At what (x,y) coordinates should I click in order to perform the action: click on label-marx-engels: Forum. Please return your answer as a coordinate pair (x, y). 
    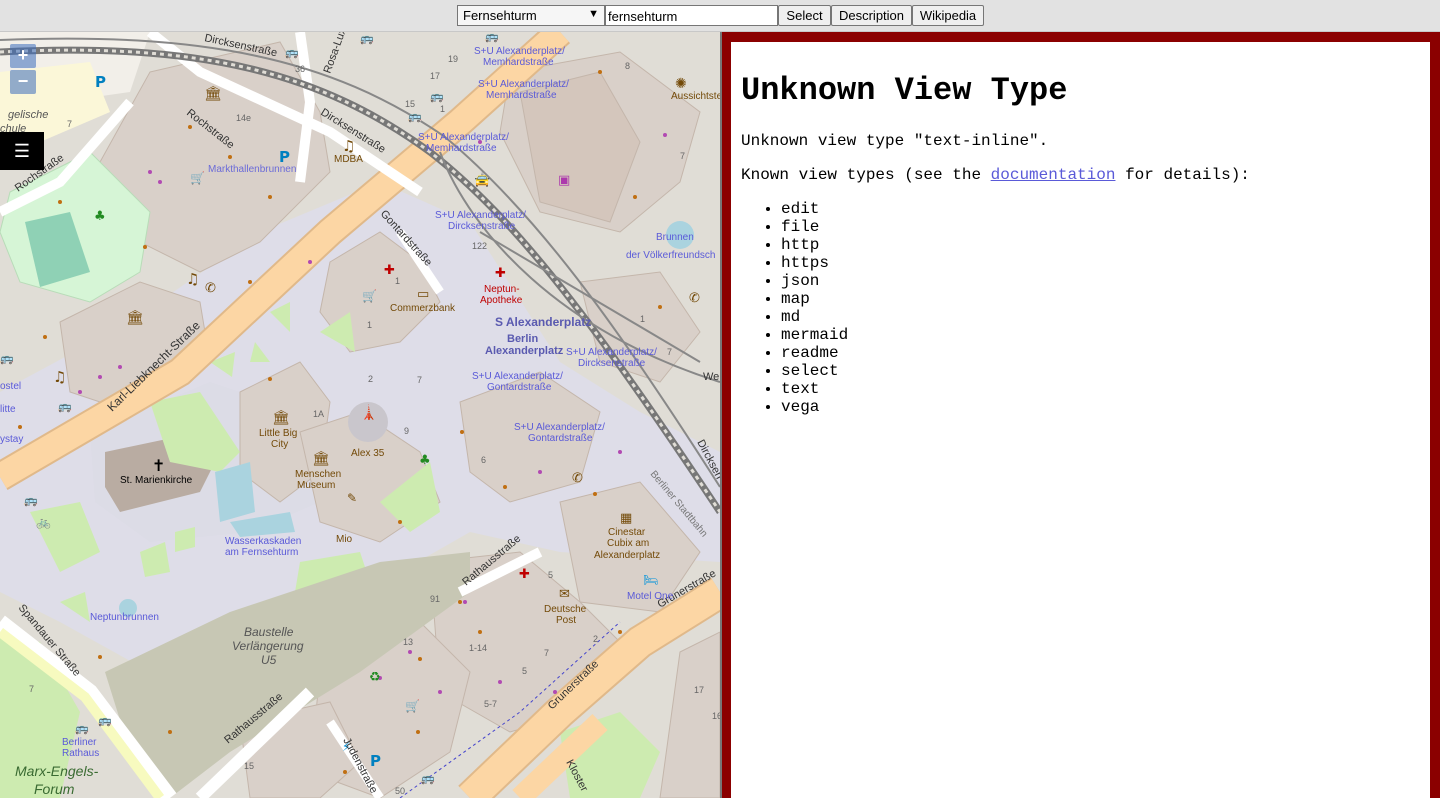
    Looking at the image, I should click on (54, 789).